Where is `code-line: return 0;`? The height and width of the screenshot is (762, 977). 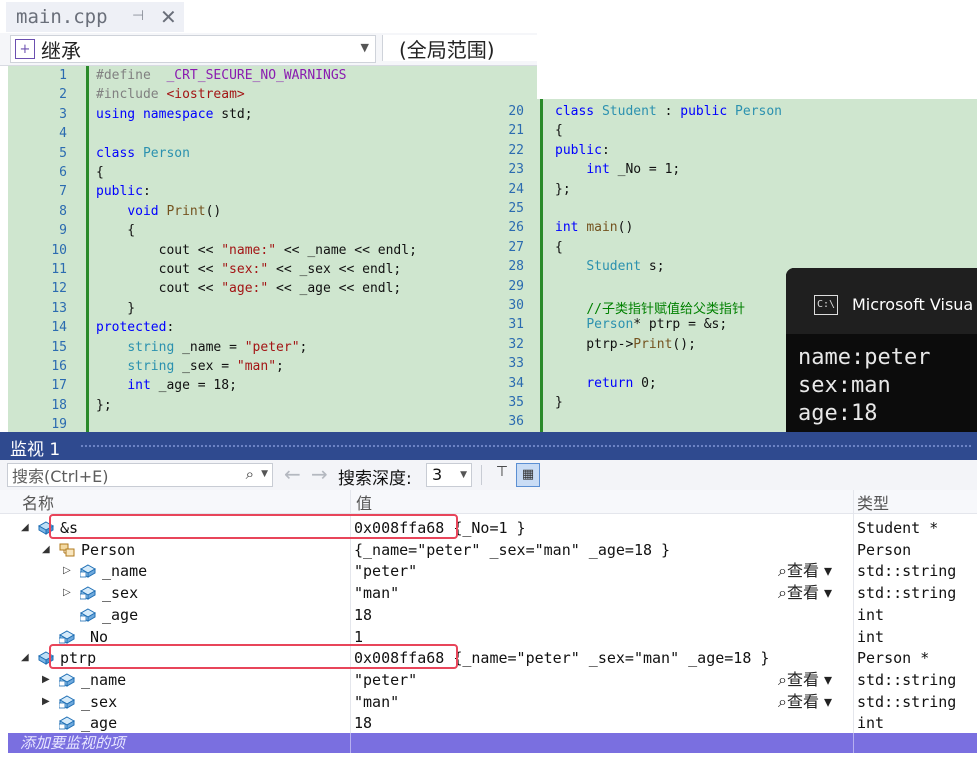
code-line: return 0; is located at coordinates (605, 383).